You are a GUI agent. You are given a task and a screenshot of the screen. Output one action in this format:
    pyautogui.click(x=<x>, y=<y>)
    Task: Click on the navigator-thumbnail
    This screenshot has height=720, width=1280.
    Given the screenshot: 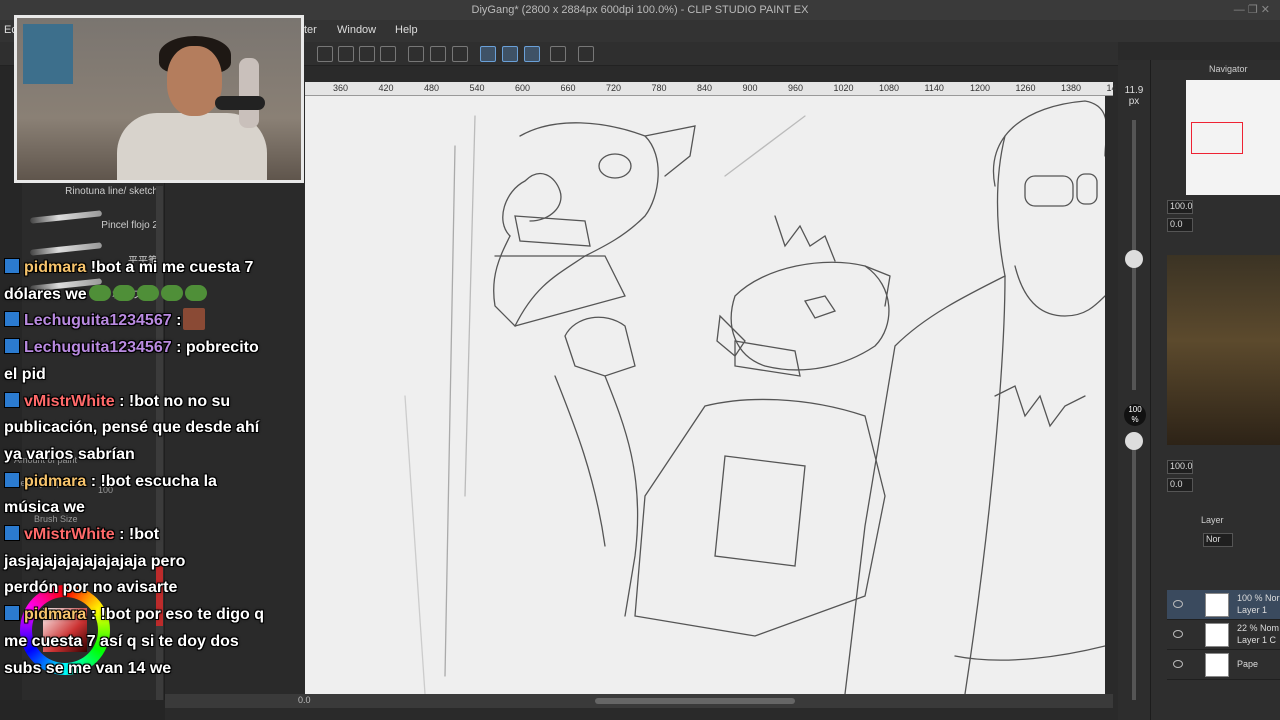 What is the action you would take?
    pyautogui.click(x=1233, y=137)
    